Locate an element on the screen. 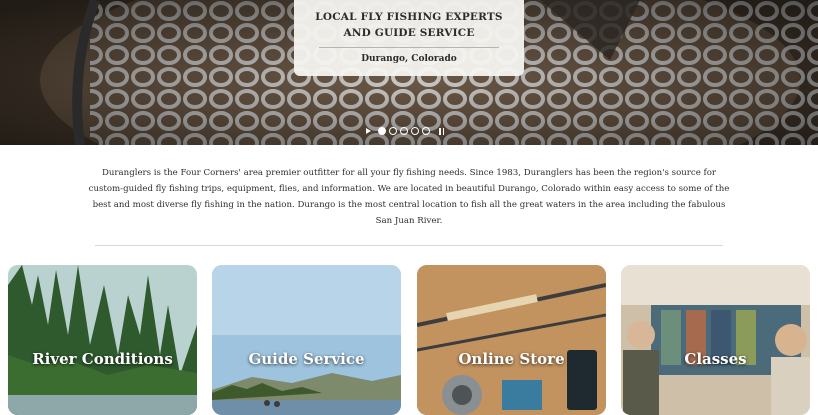  slider-controls is located at coordinates (405, 131).